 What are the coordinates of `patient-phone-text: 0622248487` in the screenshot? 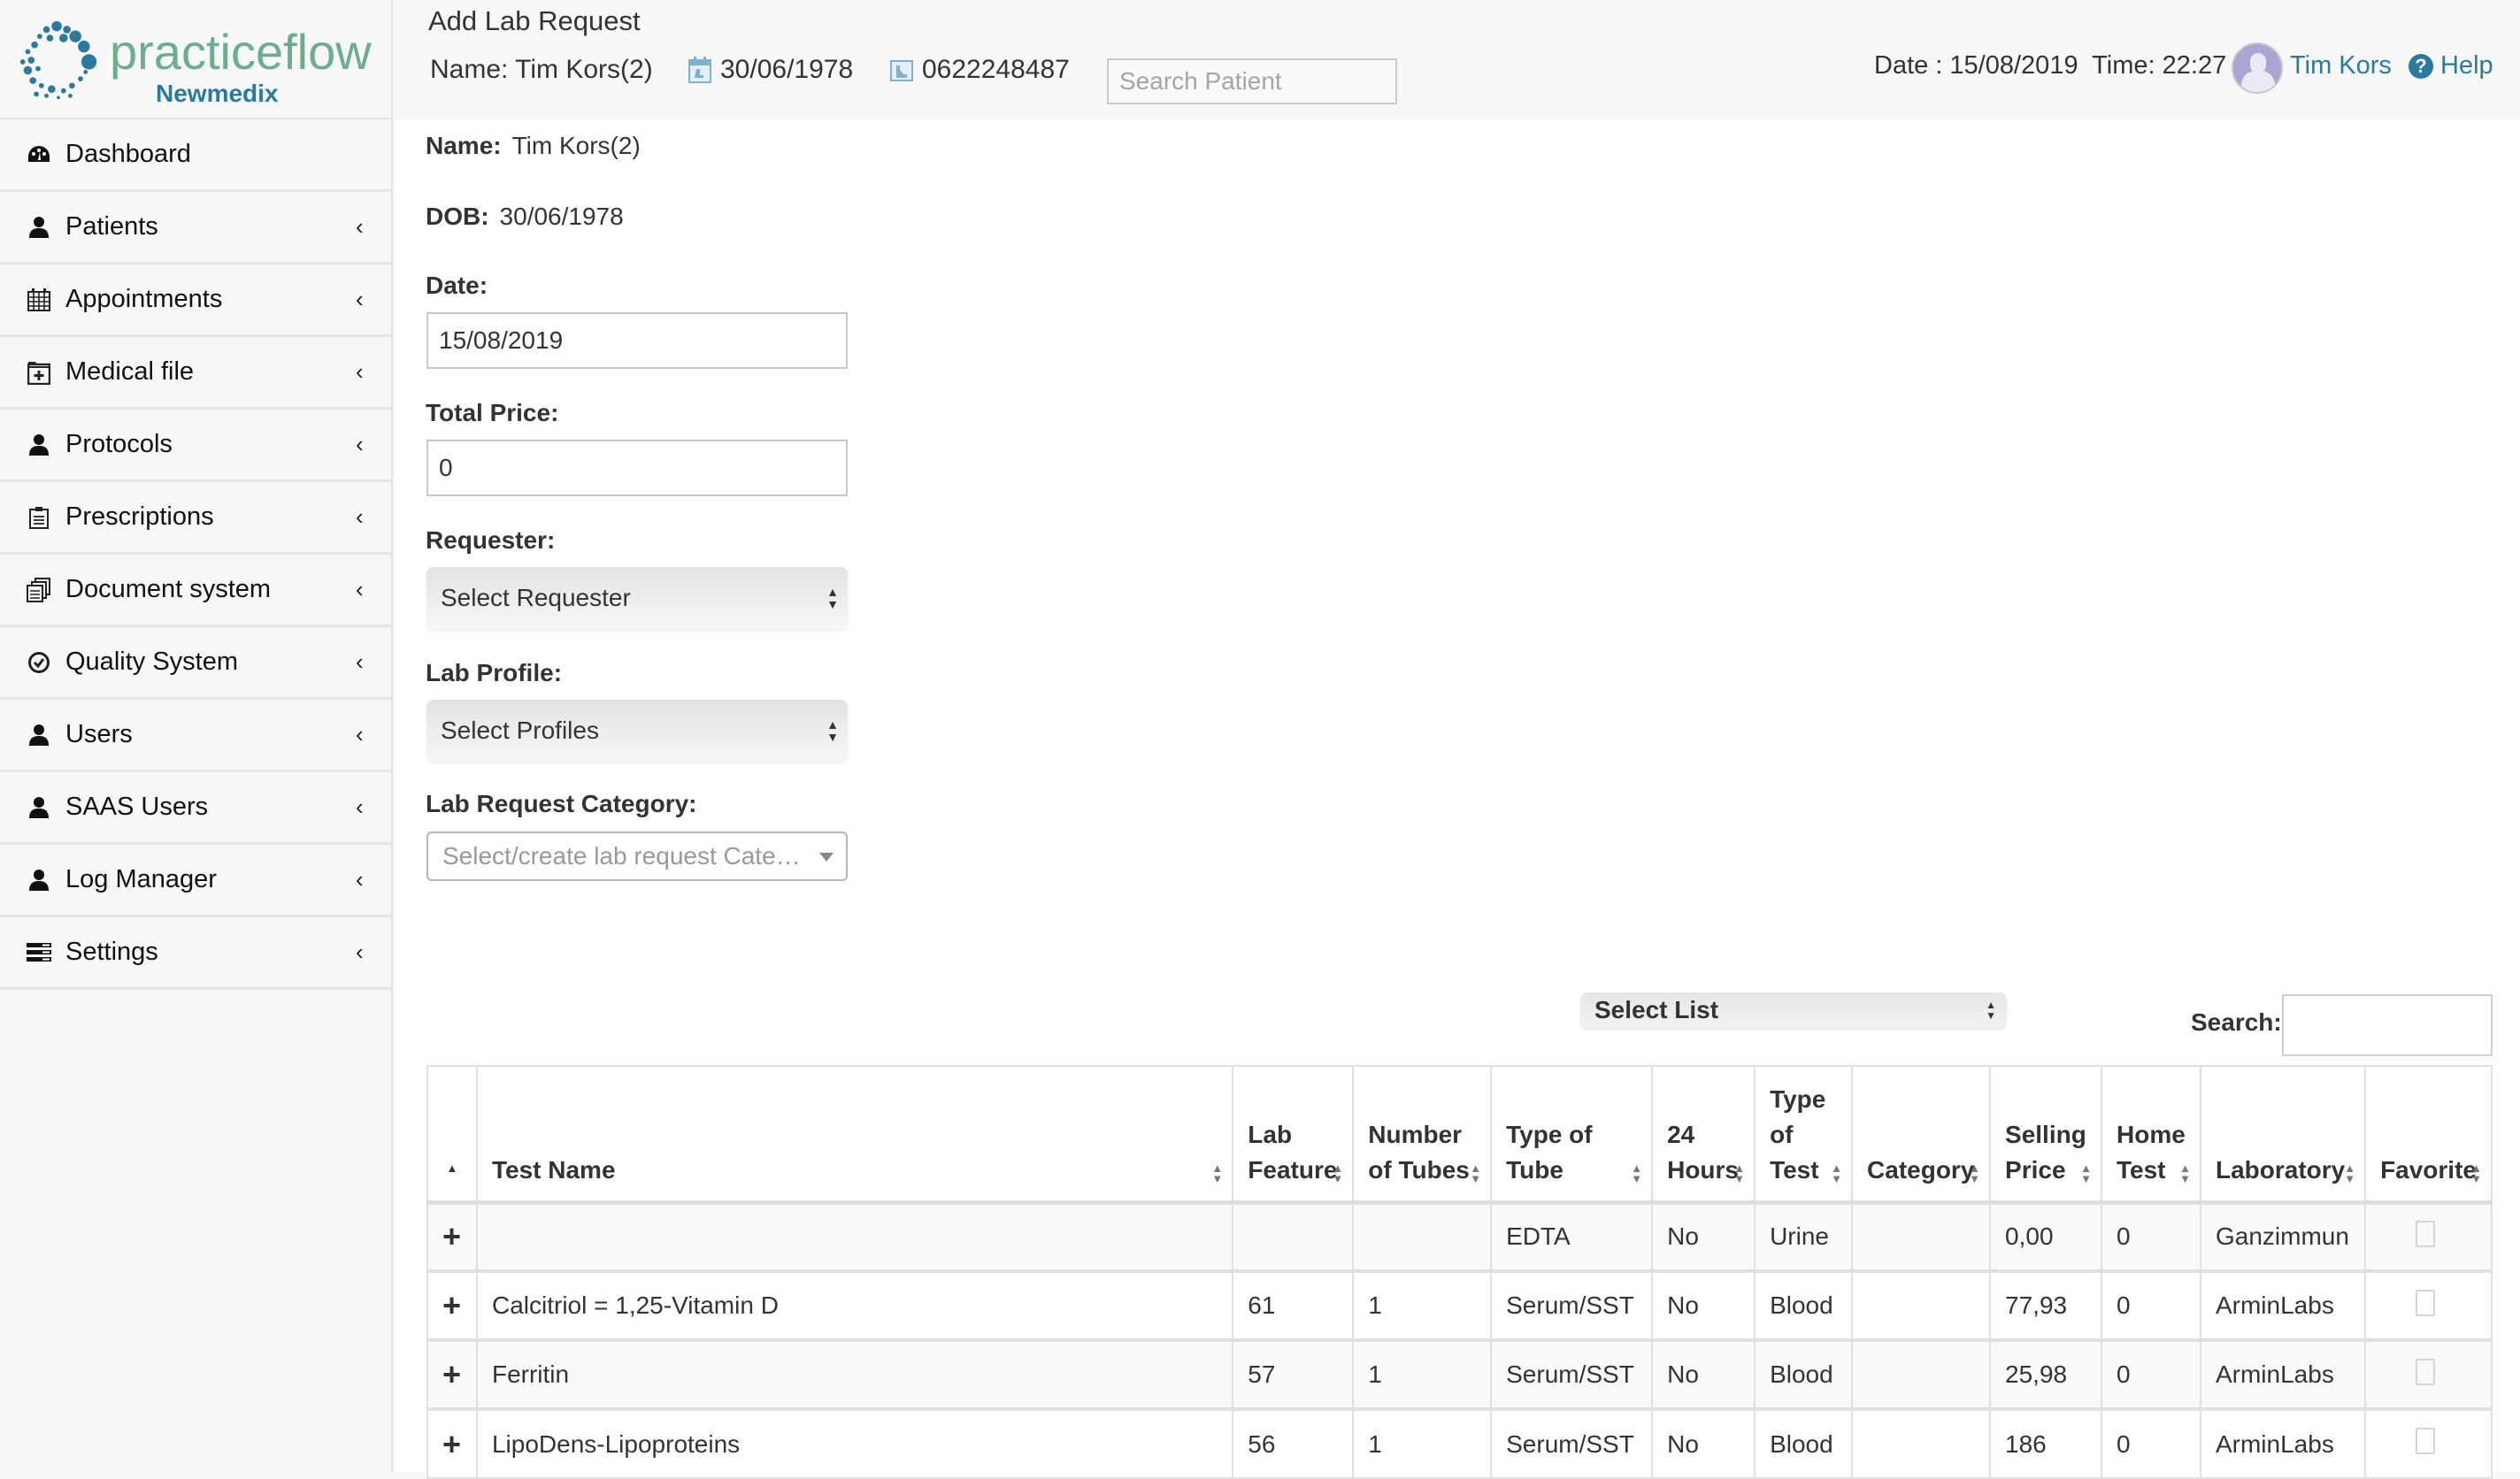 It's located at (996, 70).